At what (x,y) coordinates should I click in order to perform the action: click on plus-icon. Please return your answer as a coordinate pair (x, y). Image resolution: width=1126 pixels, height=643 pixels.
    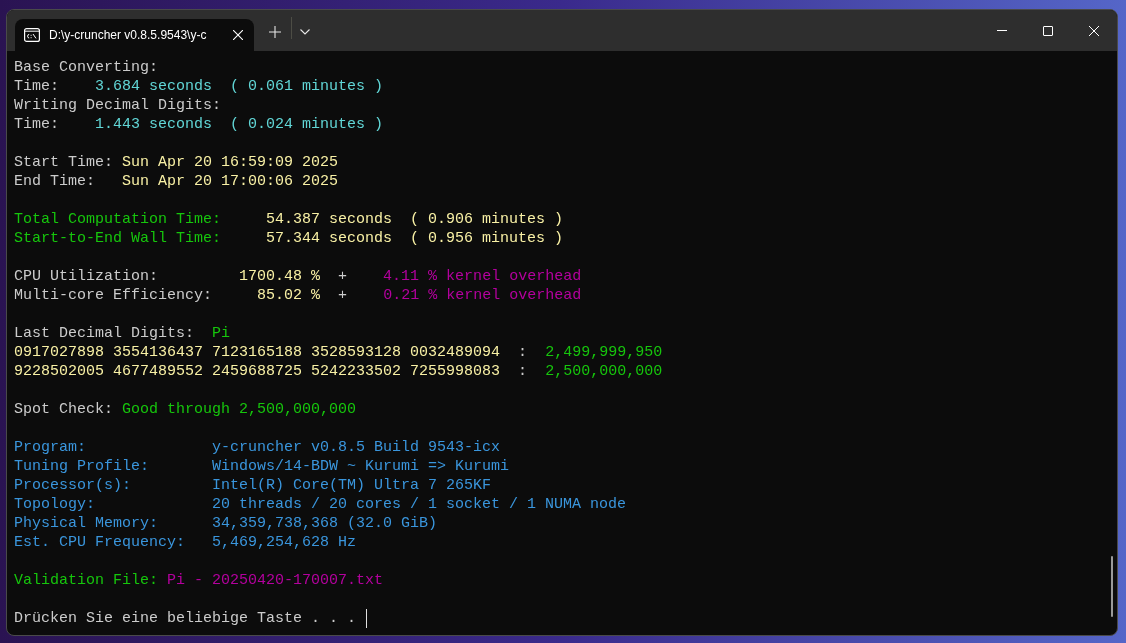
    Looking at the image, I should click on (275, 32).